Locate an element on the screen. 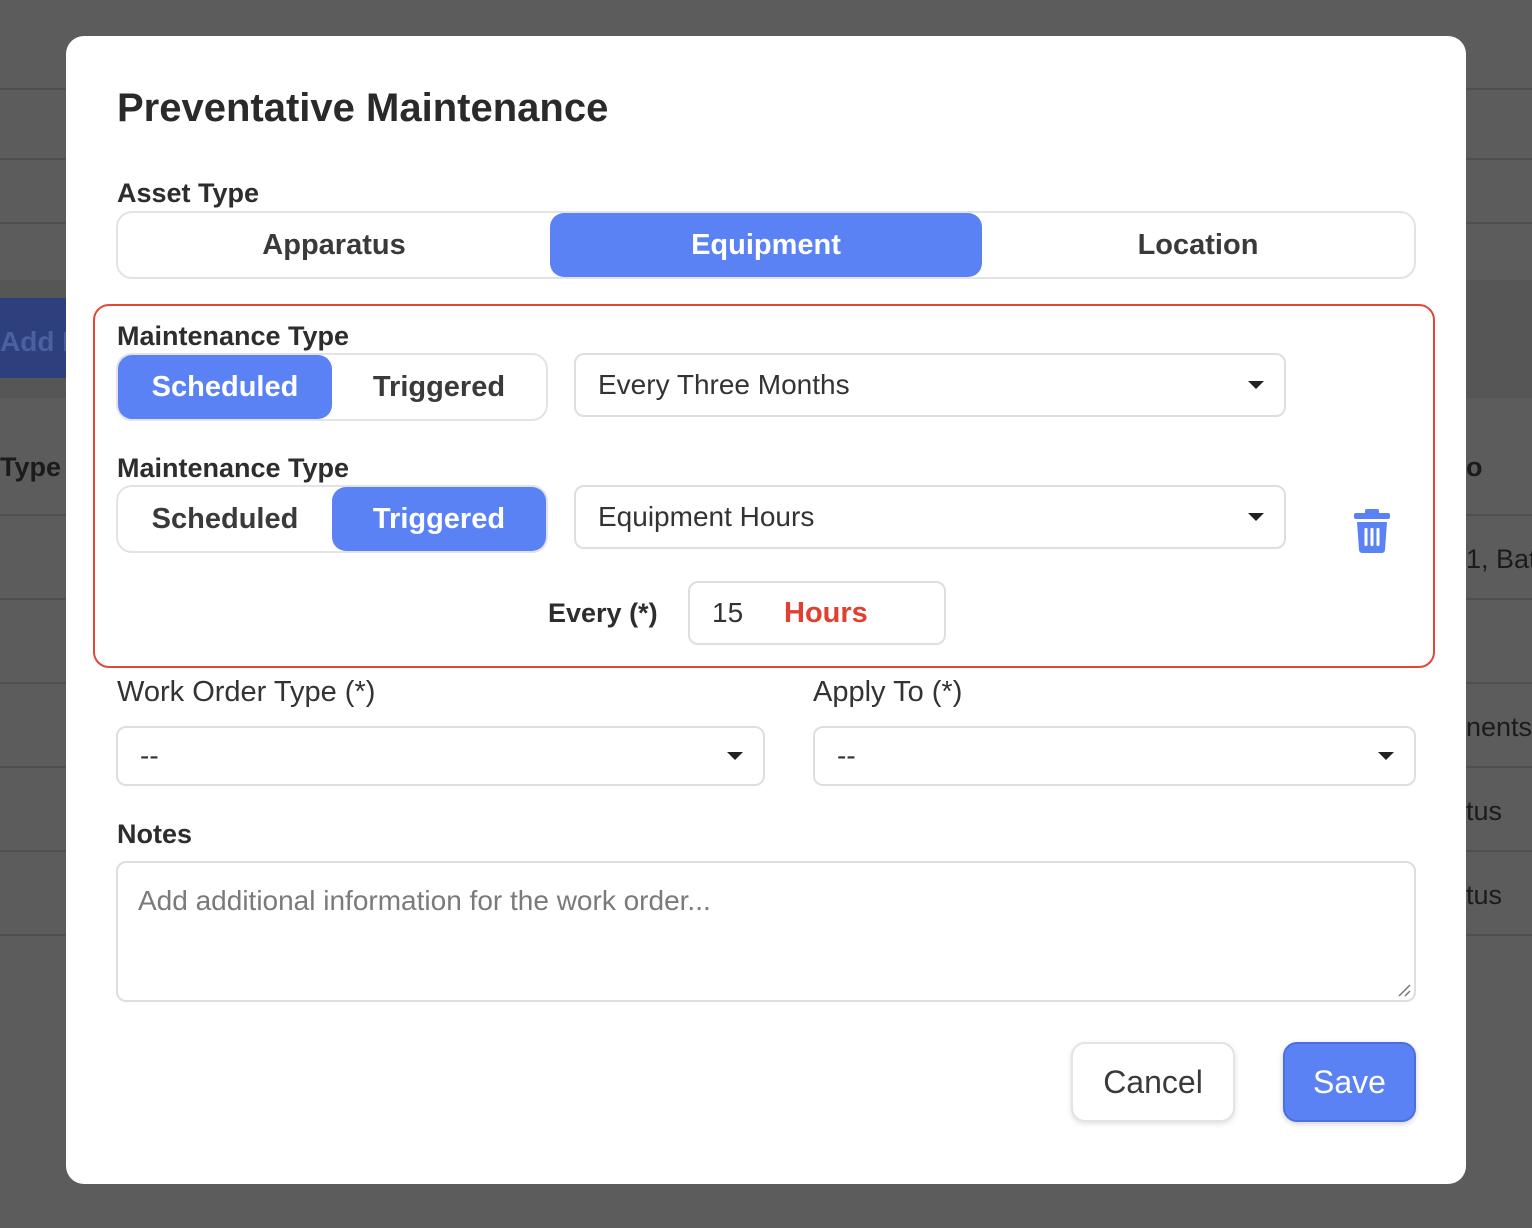 The image size is (1532, 1228). work-order-type-label: Work Order Type (*) is located at coordinates (246, 692).